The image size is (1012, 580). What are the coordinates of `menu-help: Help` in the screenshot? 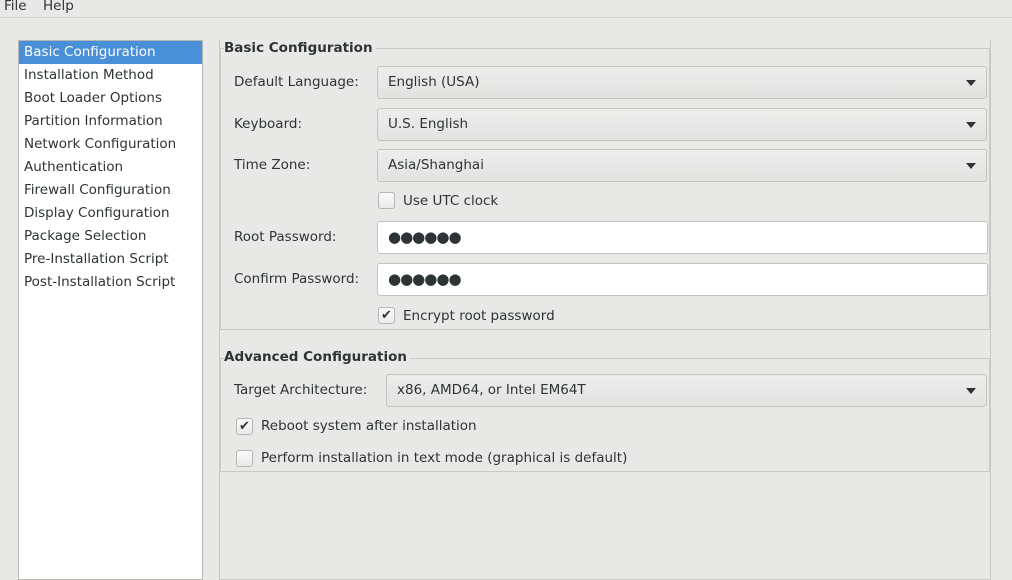 It's located at (58, 7).